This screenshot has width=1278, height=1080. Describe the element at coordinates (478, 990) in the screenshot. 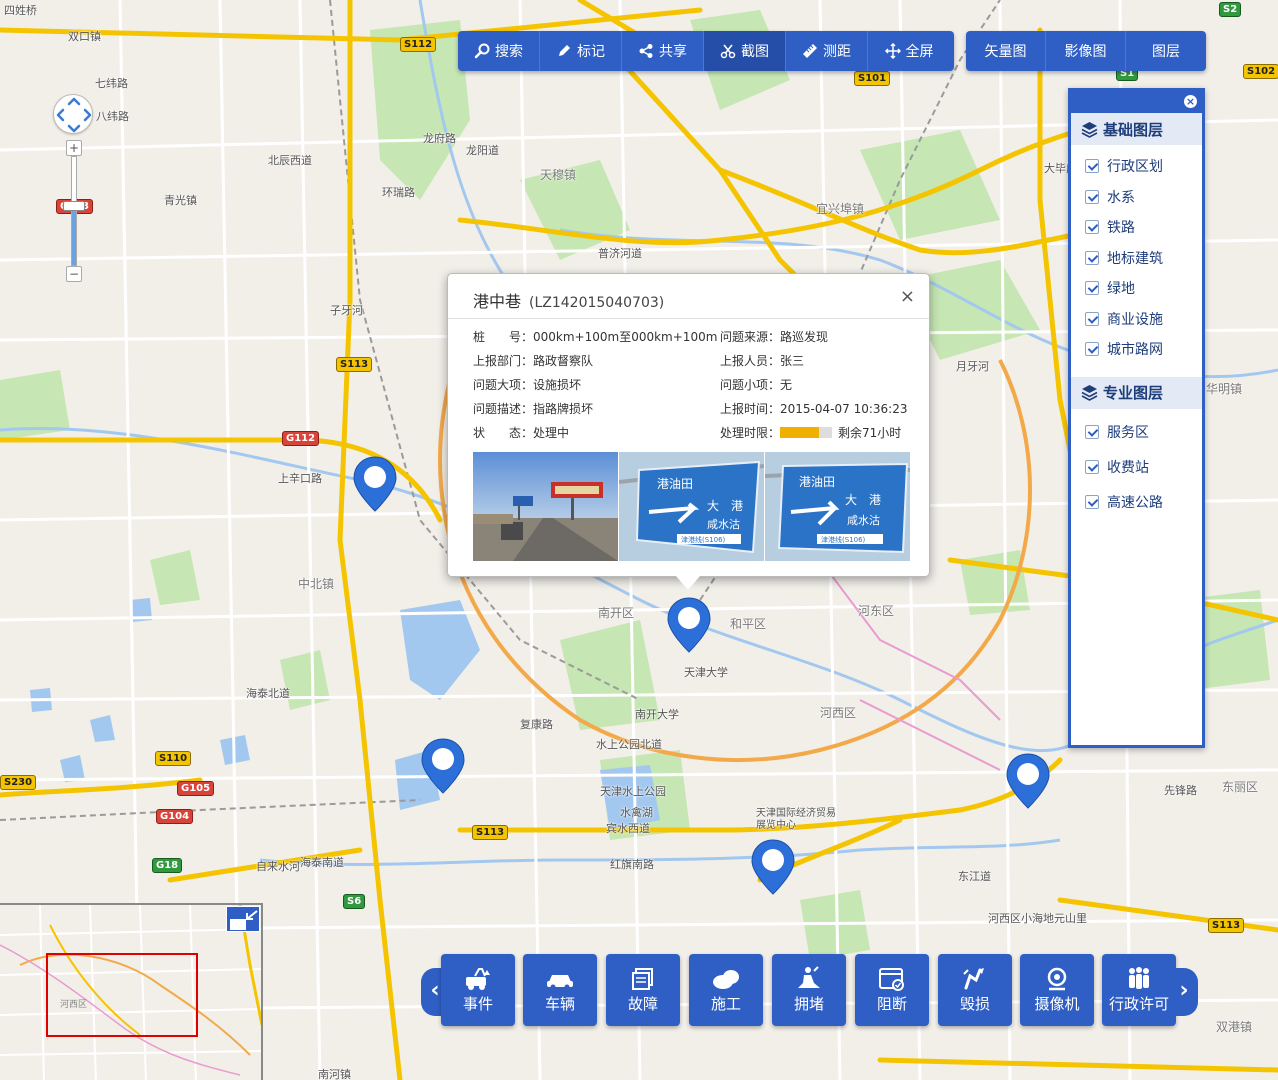

I see `category-event-button: 事件` at that location.